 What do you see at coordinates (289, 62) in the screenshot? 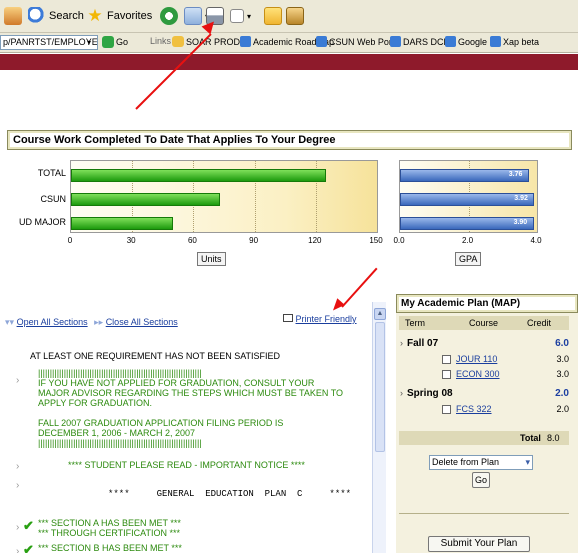
I see `header-band` at bounding box center [289, 62].